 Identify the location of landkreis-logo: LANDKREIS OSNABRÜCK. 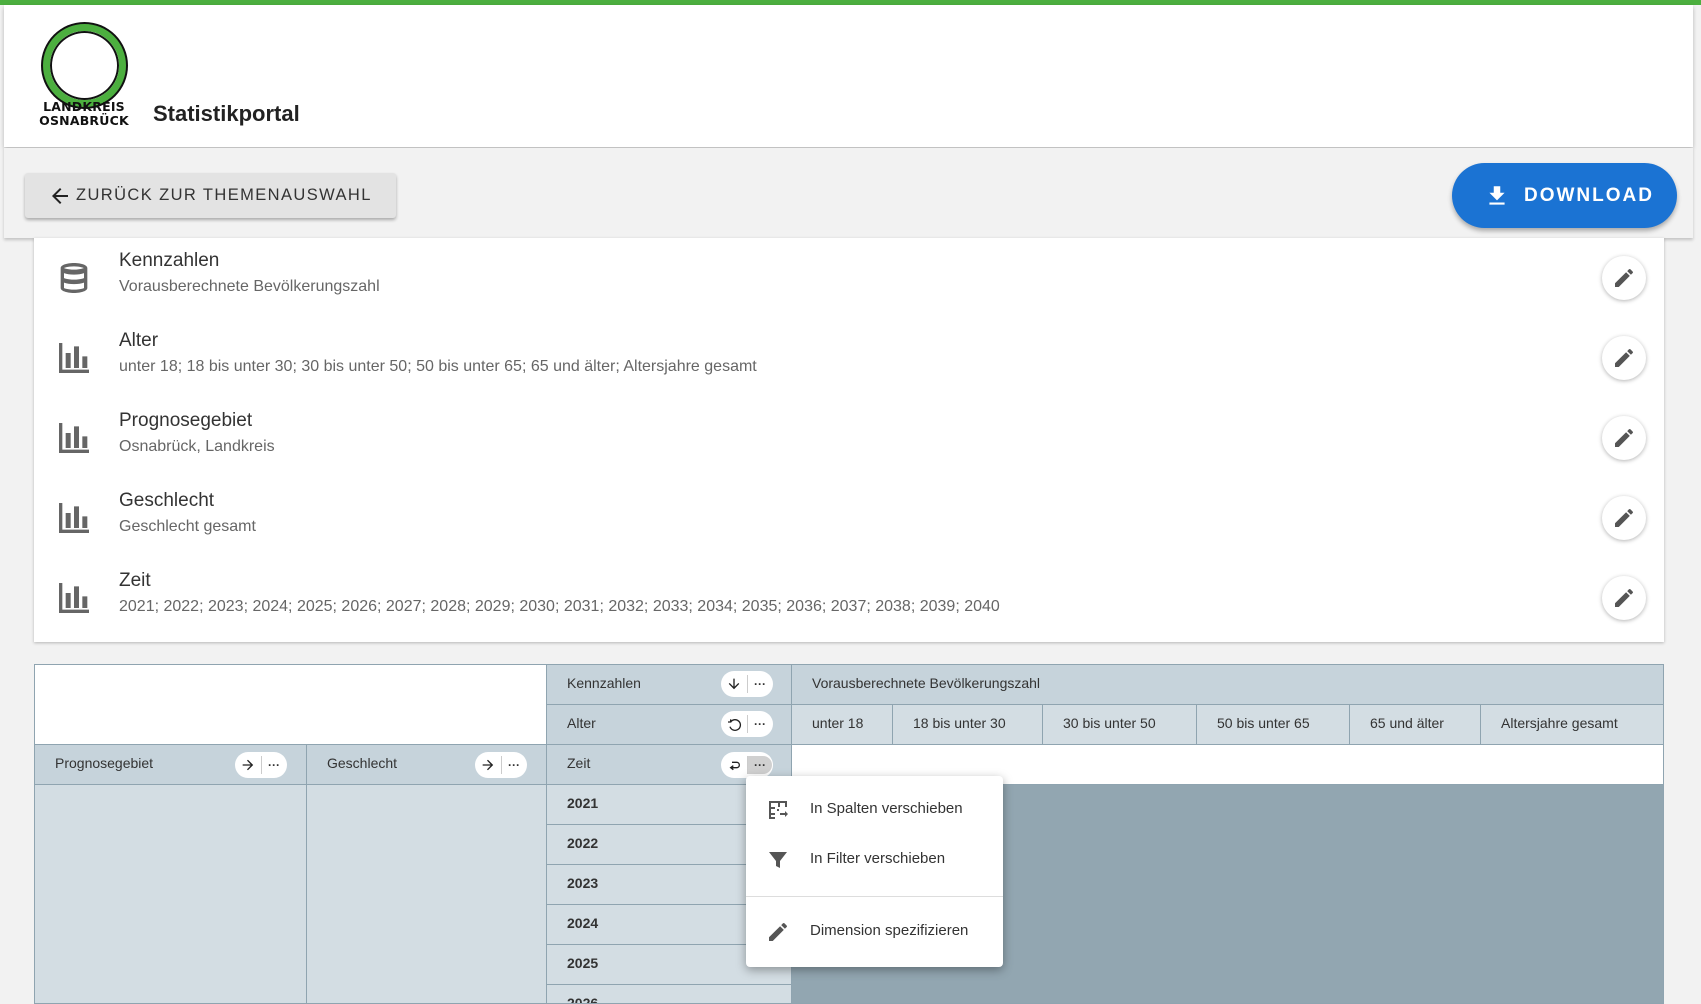
(84, 78).